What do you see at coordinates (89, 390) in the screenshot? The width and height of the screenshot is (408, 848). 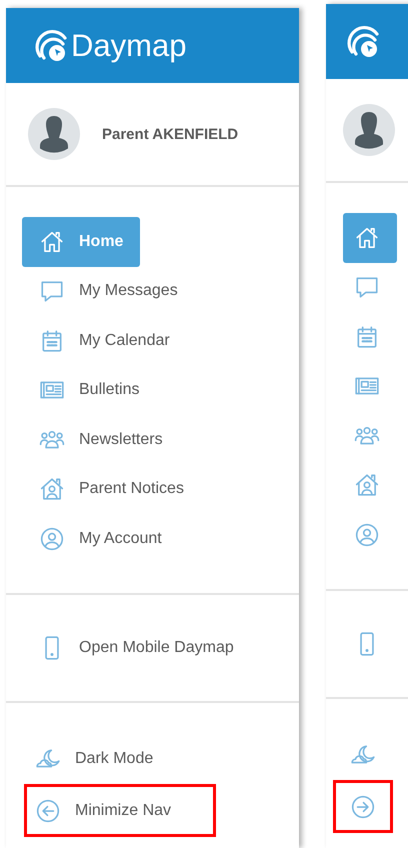 I see `nav-item: Bulletins` at bounding box center [89, 390].